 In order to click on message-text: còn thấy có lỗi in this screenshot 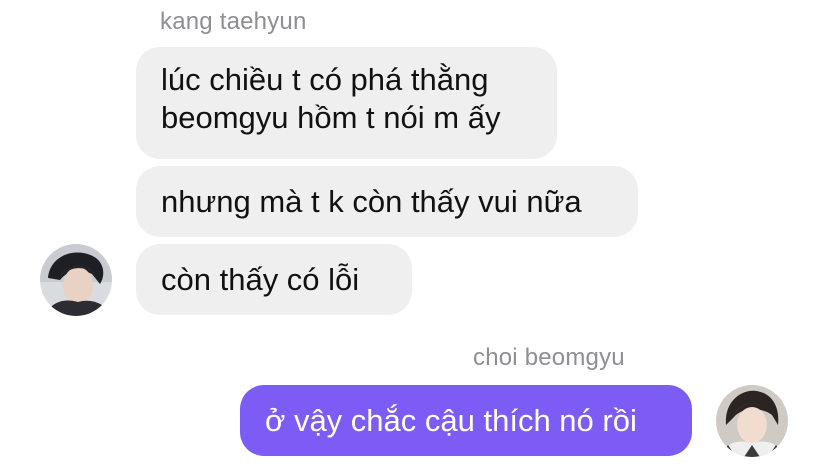, I will do `click(260, 279)`.